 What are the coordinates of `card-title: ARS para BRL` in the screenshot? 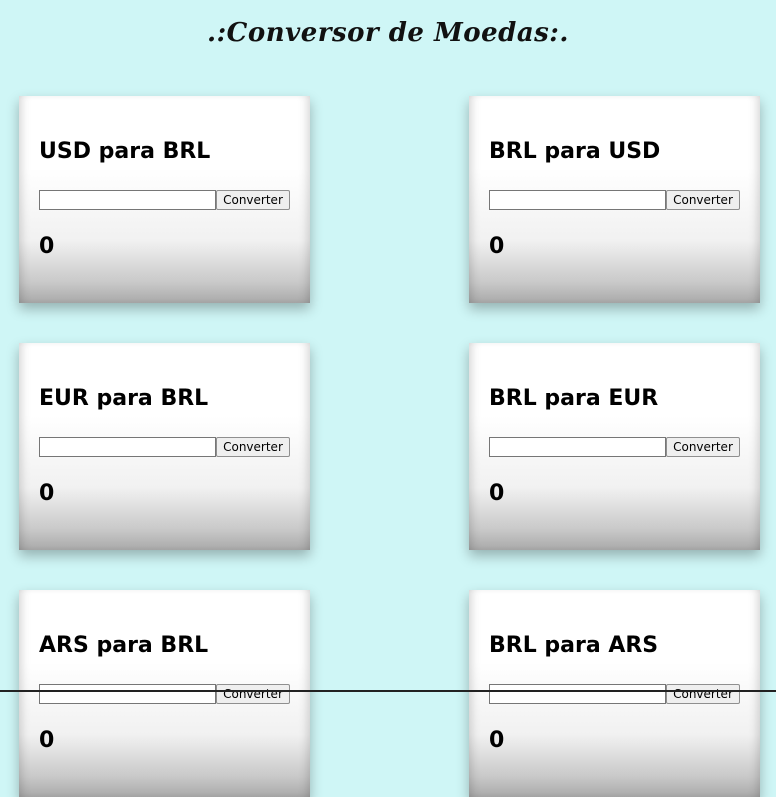 It's located at (124, 645).